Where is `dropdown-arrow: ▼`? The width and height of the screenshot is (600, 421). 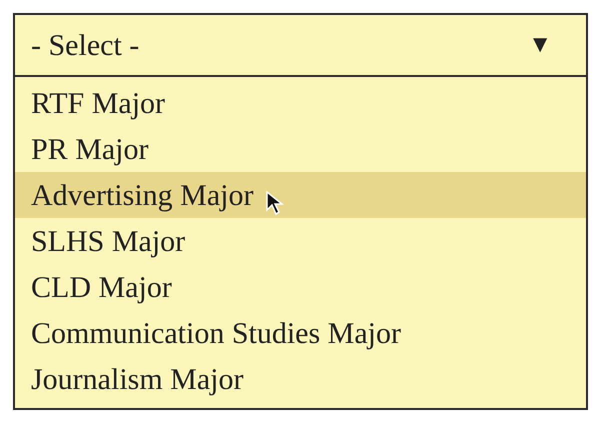
dropdown-arrow: ▼ is located at coordinates (540, 45).